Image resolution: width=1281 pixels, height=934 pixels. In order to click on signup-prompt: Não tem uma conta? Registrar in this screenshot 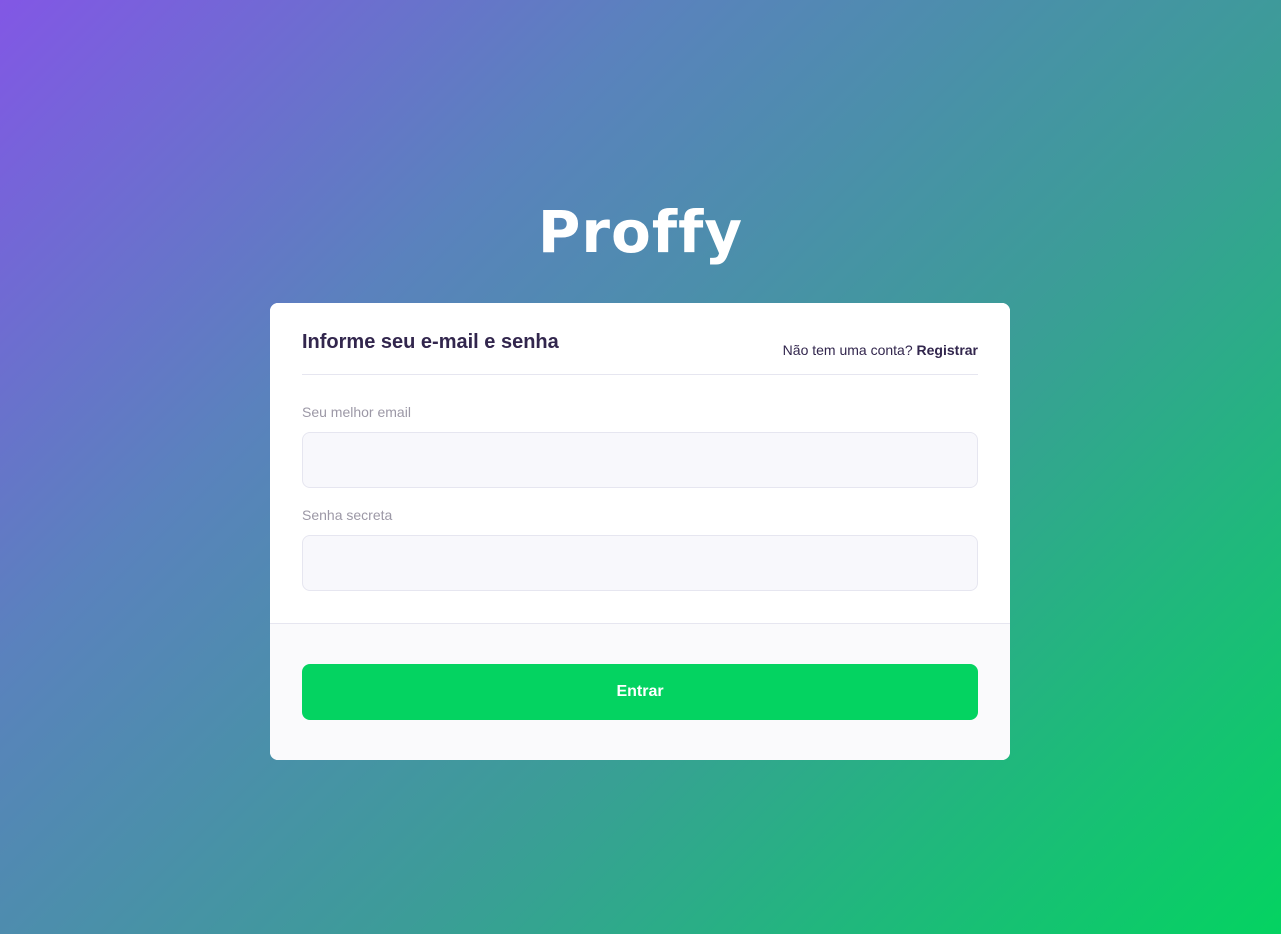, I will do `click(880, 350)`.